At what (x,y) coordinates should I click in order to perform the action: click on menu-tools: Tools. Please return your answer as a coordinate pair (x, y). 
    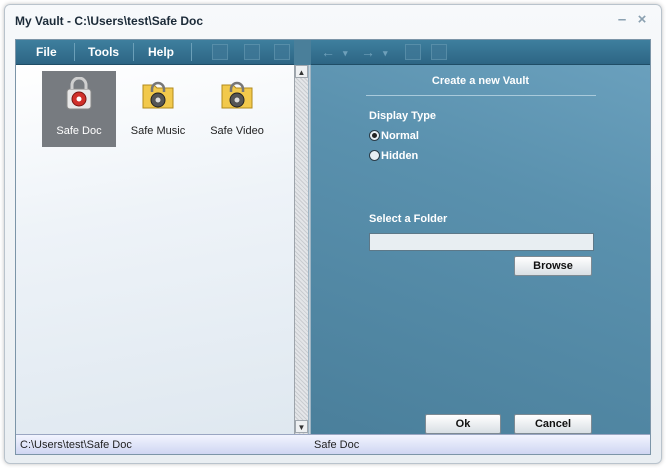
    Looking at the image, I should click on (103, 52).